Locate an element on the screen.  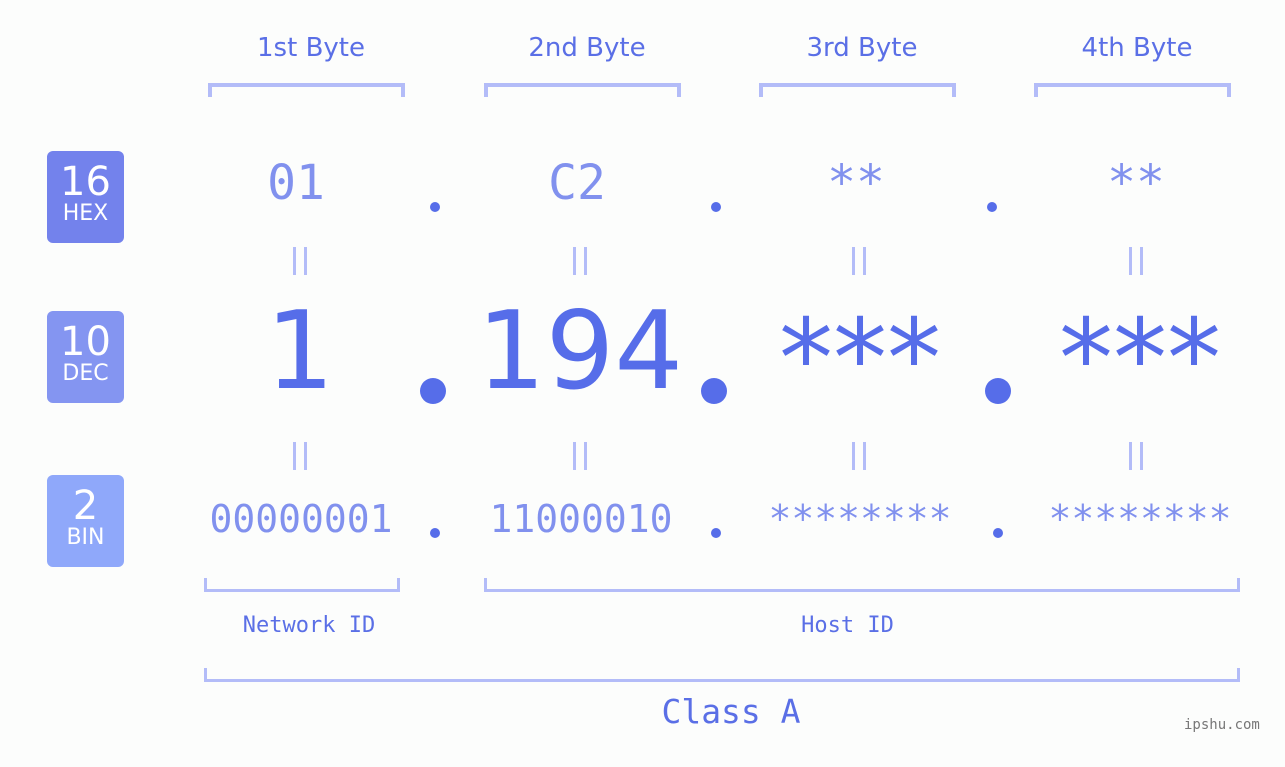
network-id-label: Network ID is located at coordinates (309, 625).